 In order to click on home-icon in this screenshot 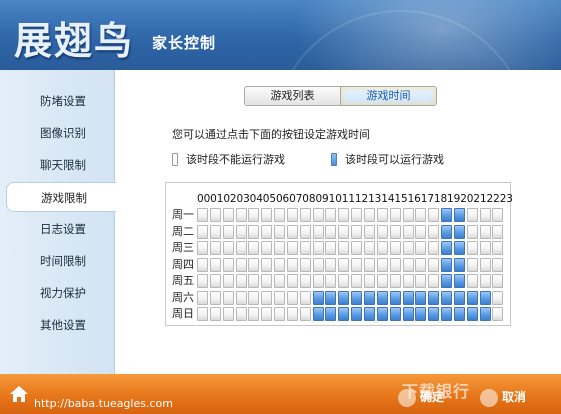, I will do `click(19, 394)`.